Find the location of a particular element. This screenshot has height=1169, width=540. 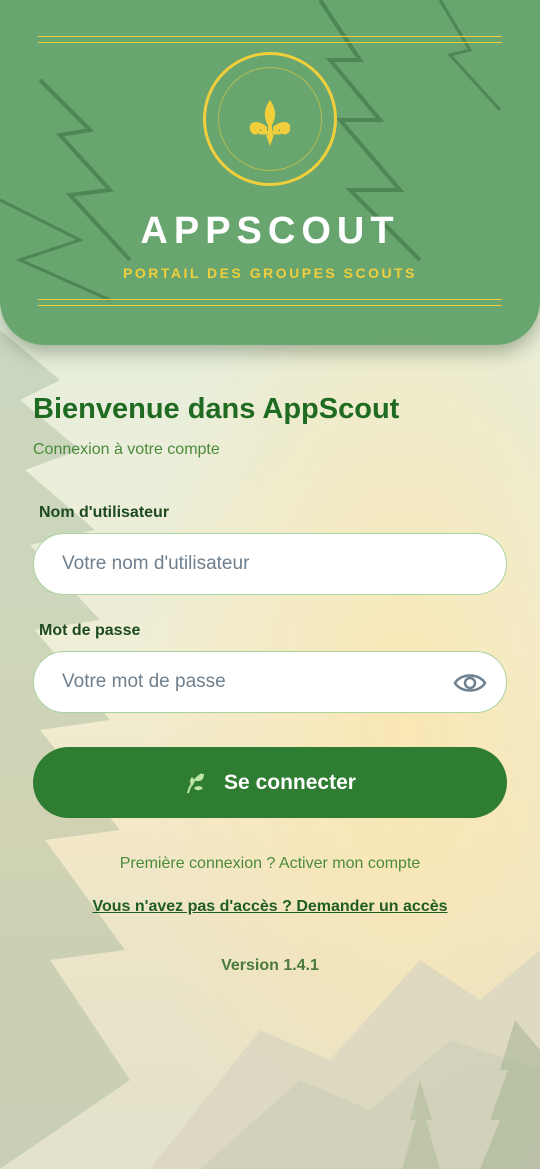

app-title: APPSCOUT is located at coordinates (270, 231).